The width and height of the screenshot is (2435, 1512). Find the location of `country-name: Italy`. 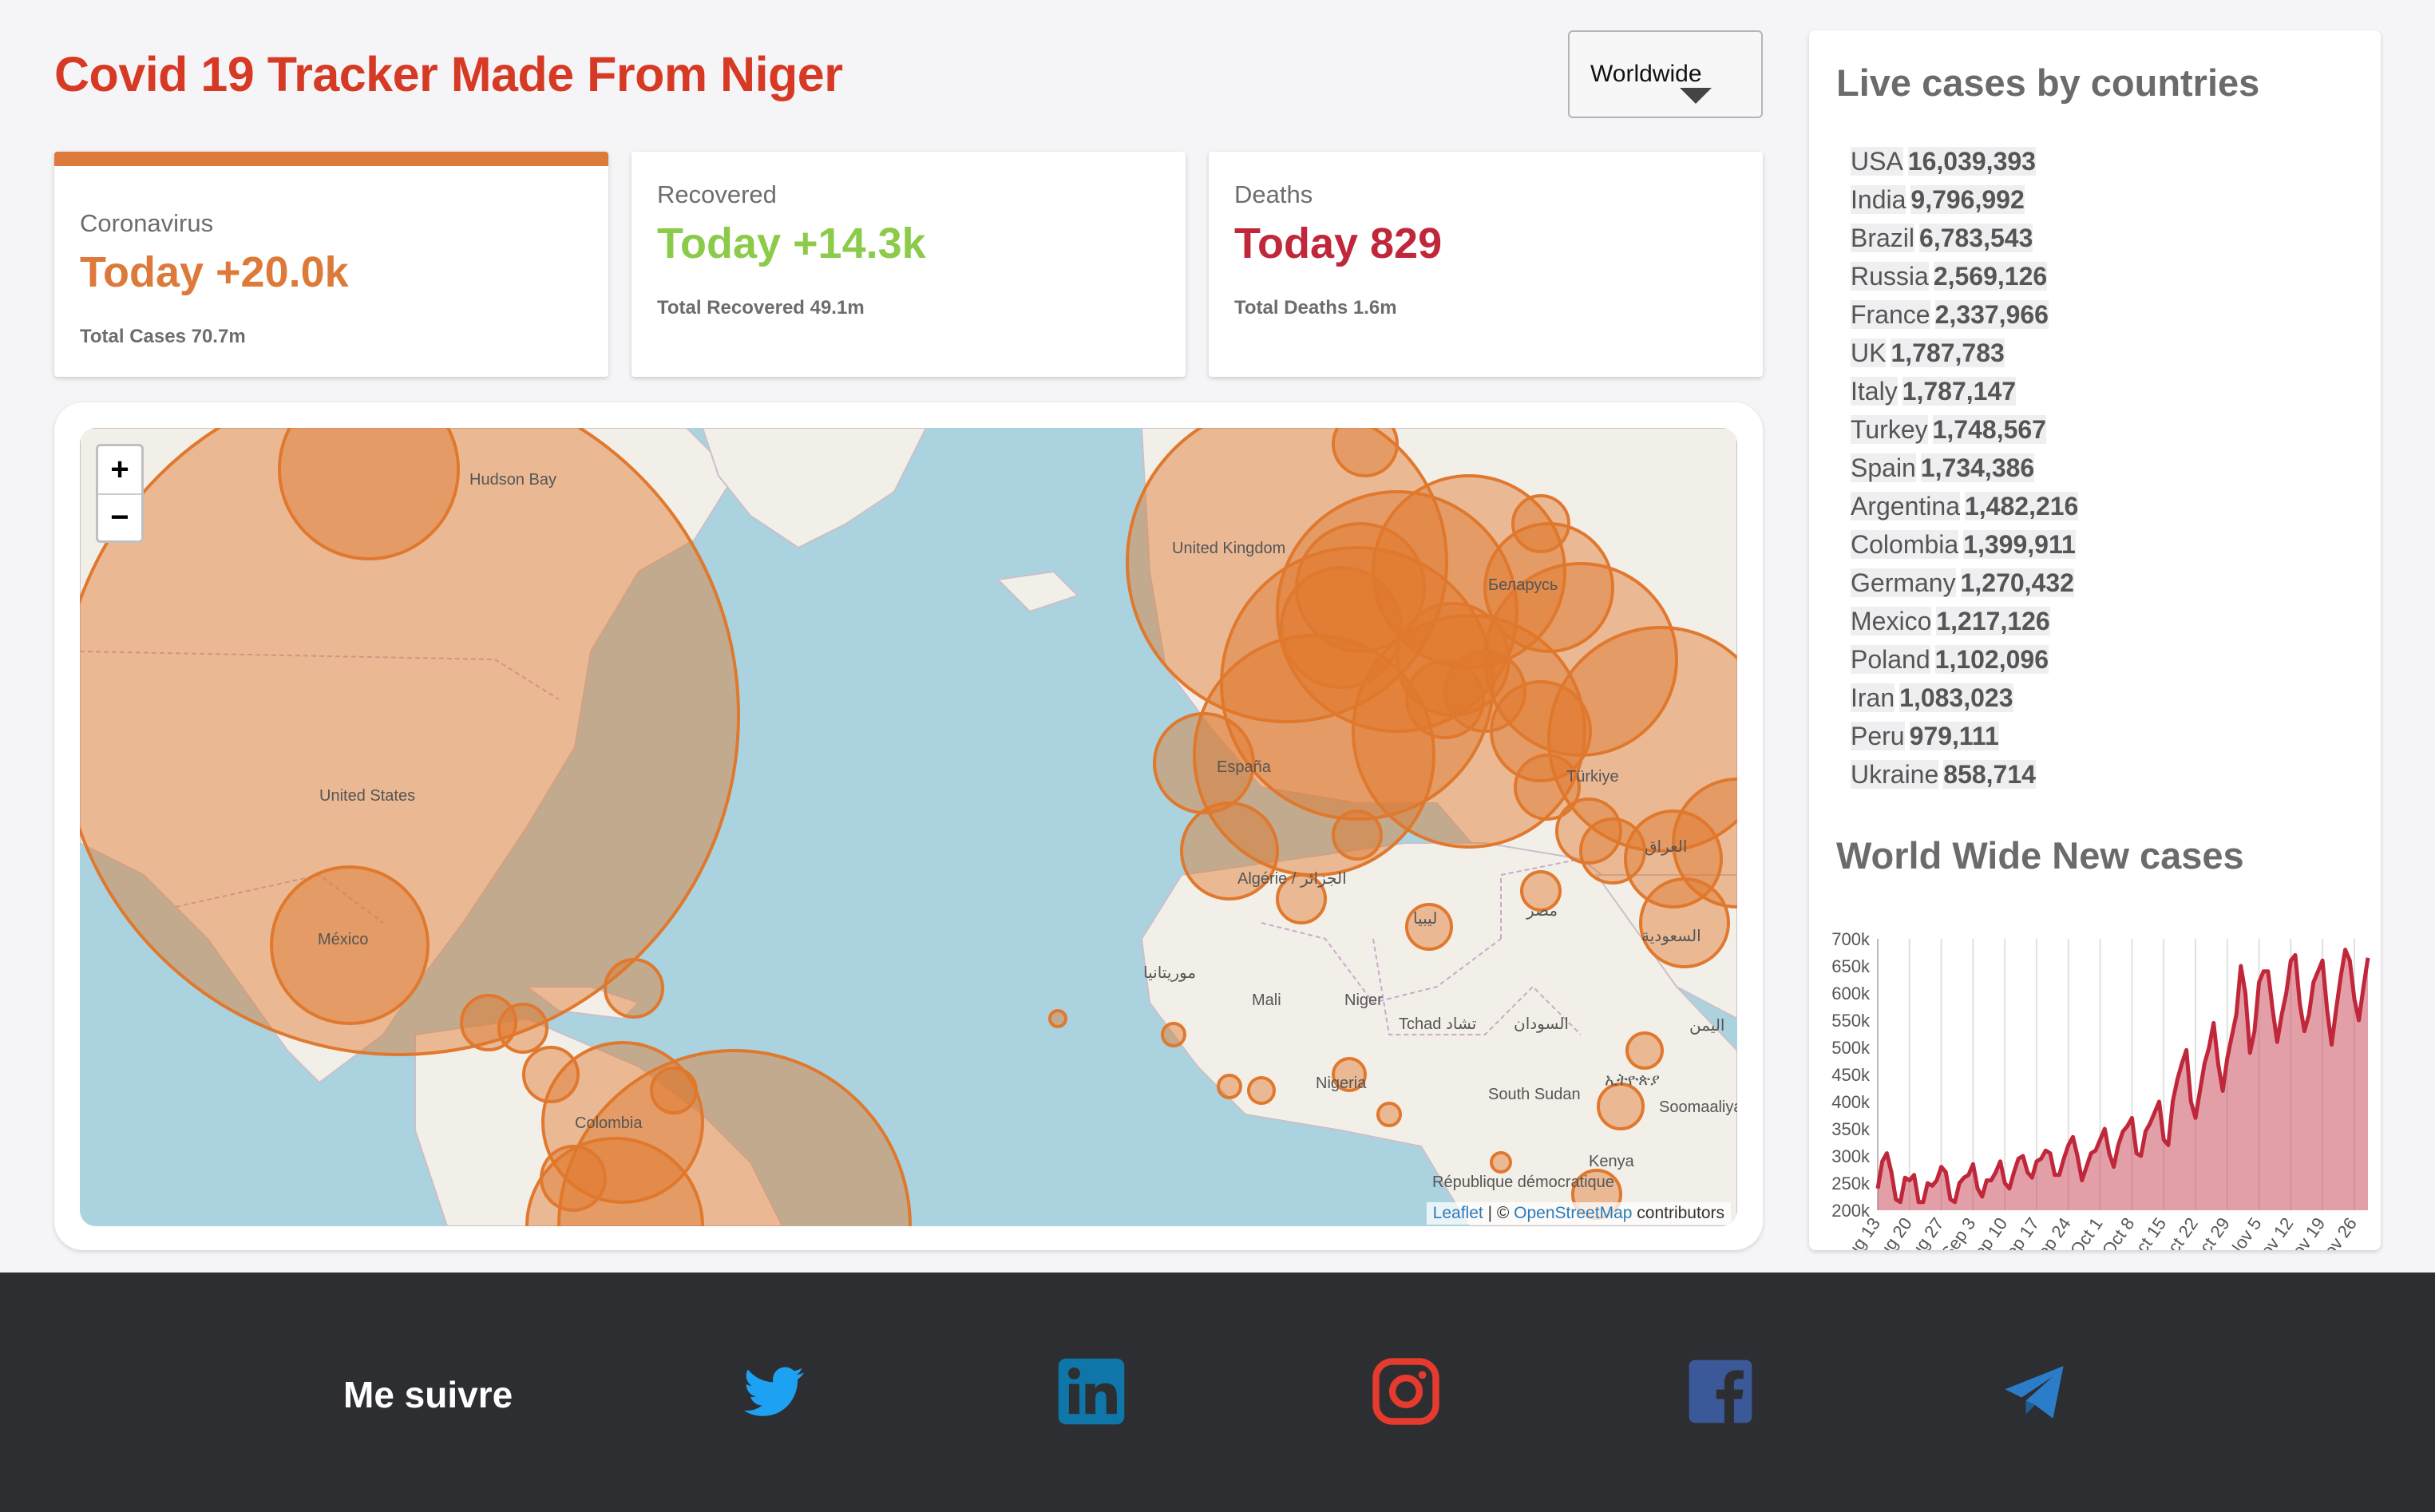

country-name: Italy is located at coordinates (1874, 391).